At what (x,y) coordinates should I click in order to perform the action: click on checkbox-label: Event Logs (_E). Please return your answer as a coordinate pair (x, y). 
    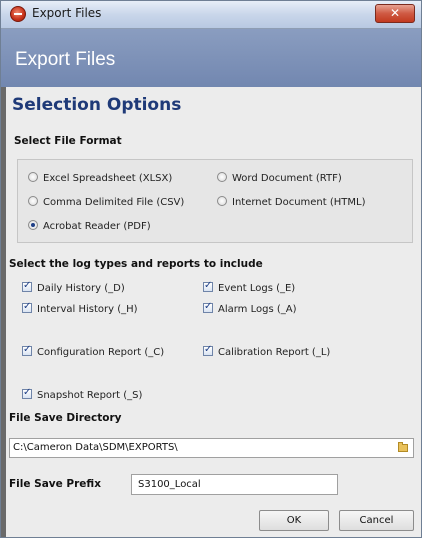
    Looking at the image, I should click on (257, 288).